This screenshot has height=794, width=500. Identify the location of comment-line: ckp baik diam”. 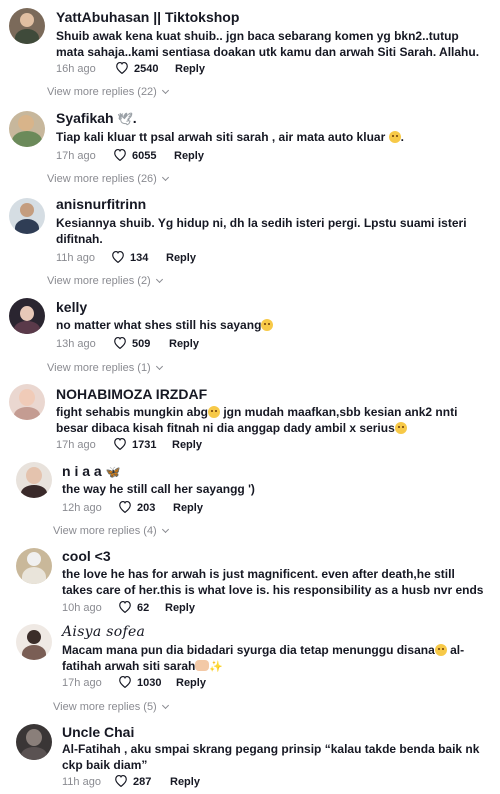
(105, 765).